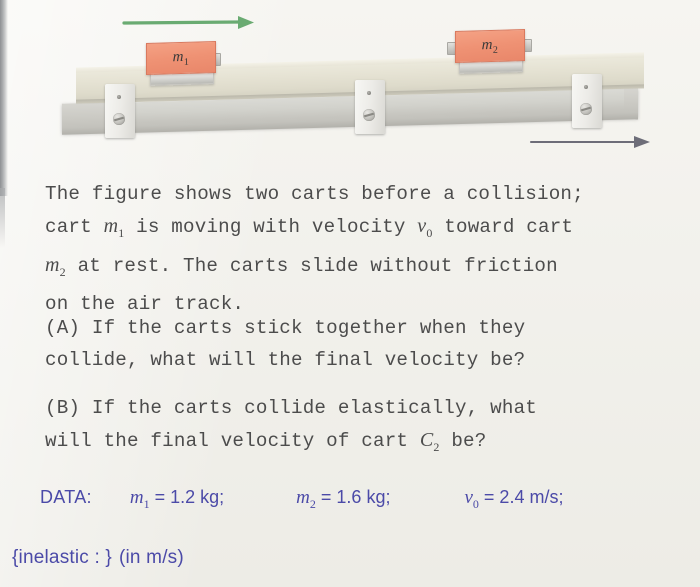  Describe the element at coordinates (2, 218) in the screenshot. I see `scan-edge-fade` at that location.